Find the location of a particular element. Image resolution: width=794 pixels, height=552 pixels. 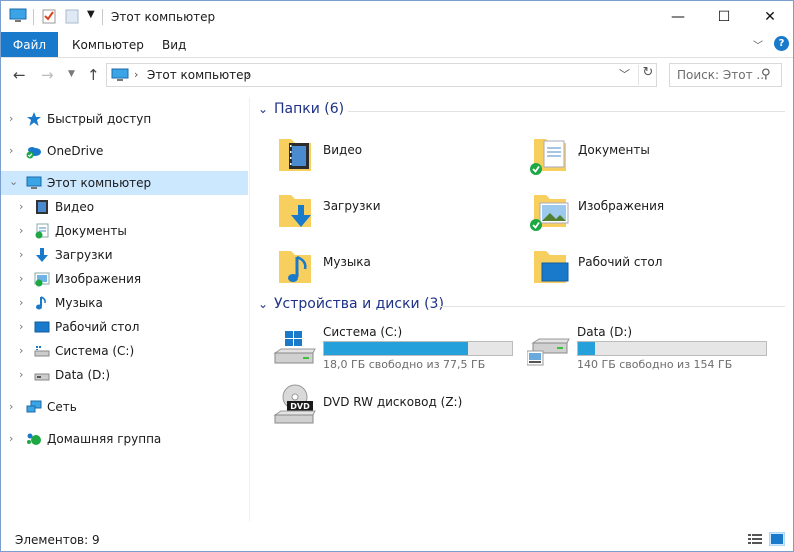

drive-usage-fill is located at coordinates (396, 348).